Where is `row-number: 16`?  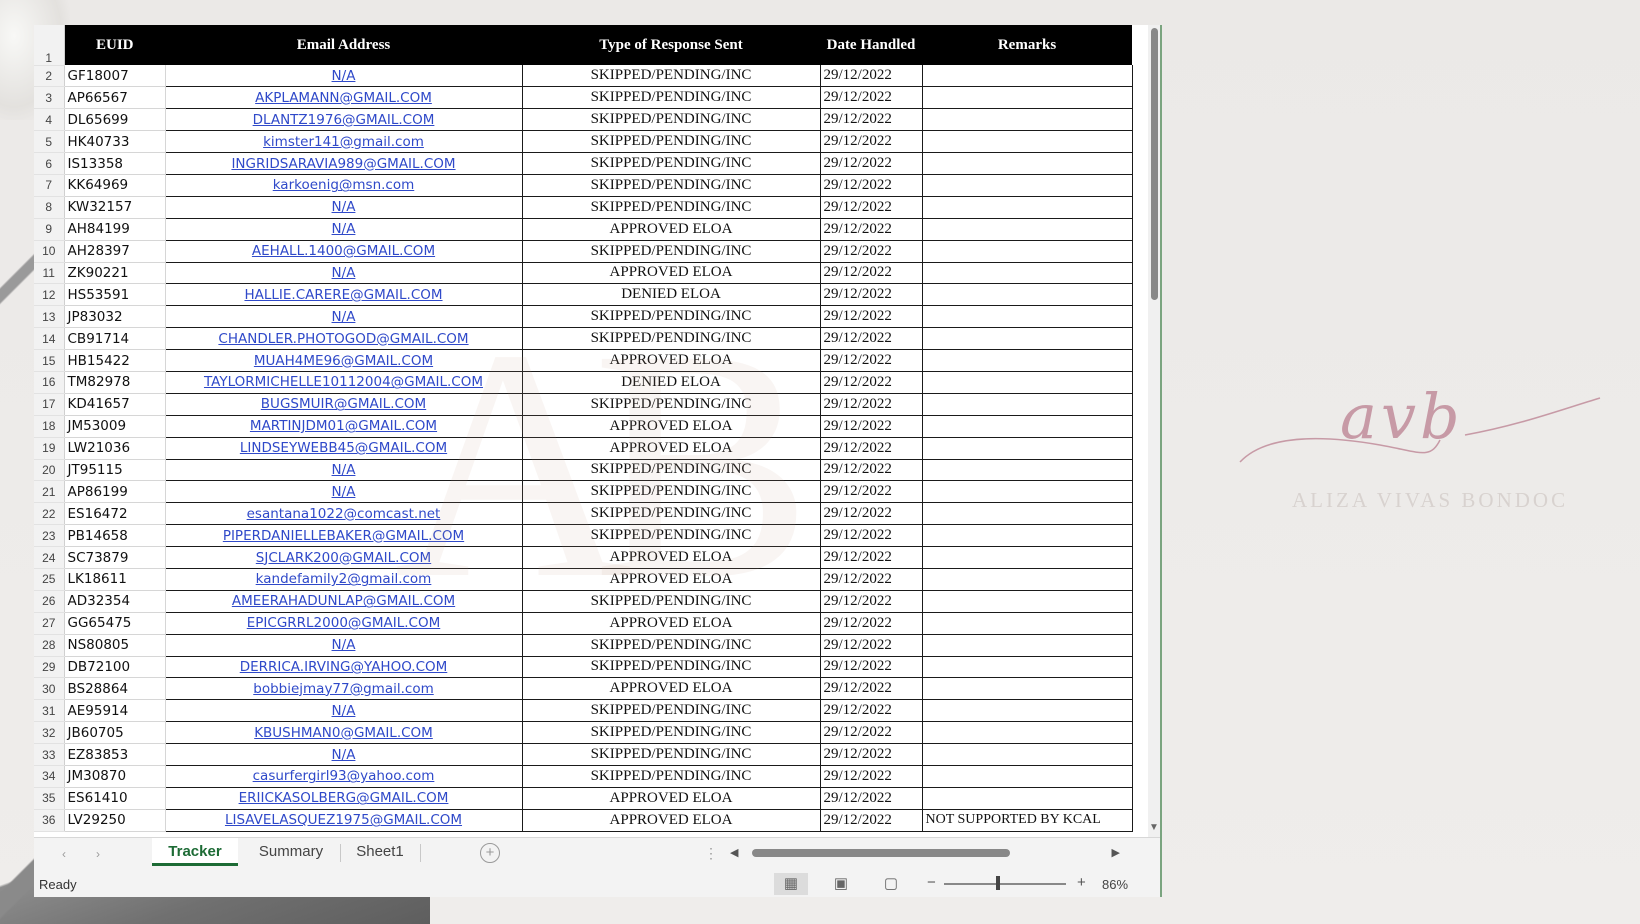 row-number: 16 is located at coordinates (49, 382).